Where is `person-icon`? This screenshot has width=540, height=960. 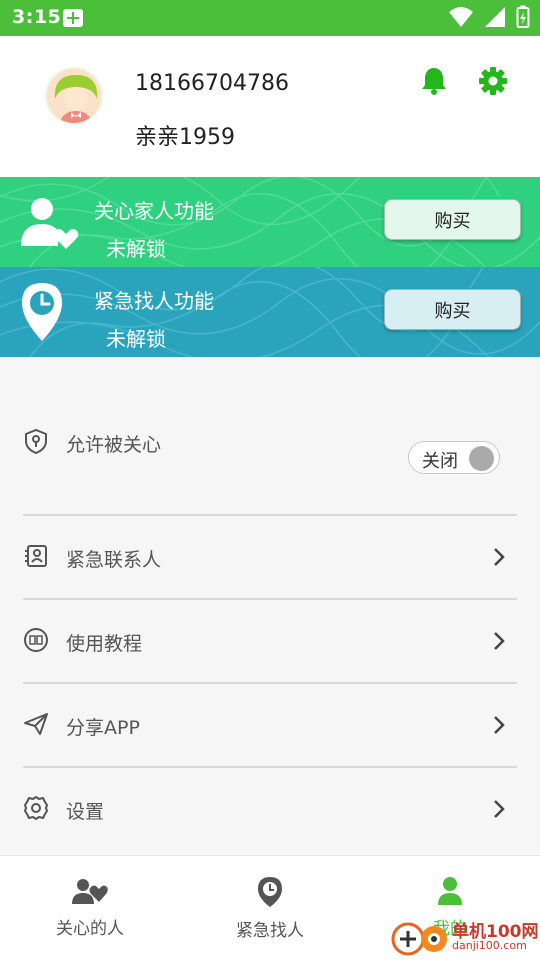 person-icon is located at coordinates (450, 891).